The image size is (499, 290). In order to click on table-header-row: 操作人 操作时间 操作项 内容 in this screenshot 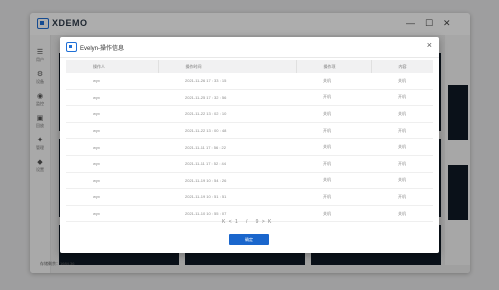, I will do `click(249, 66)`.